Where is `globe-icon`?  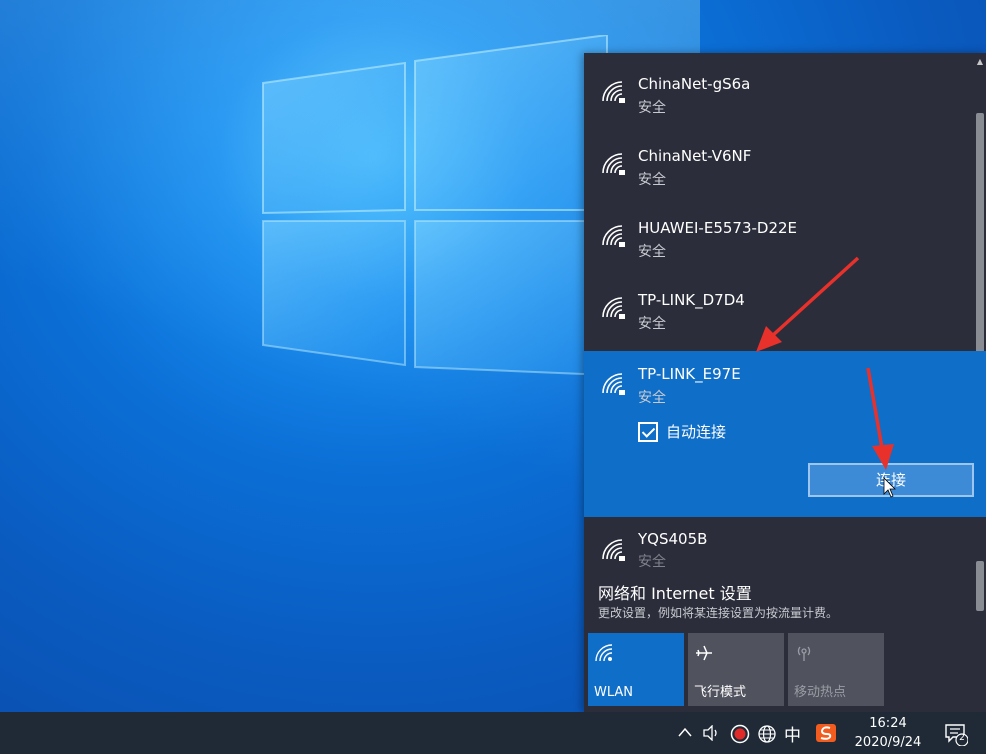
globe-icon is located at coordinates (767, 734).